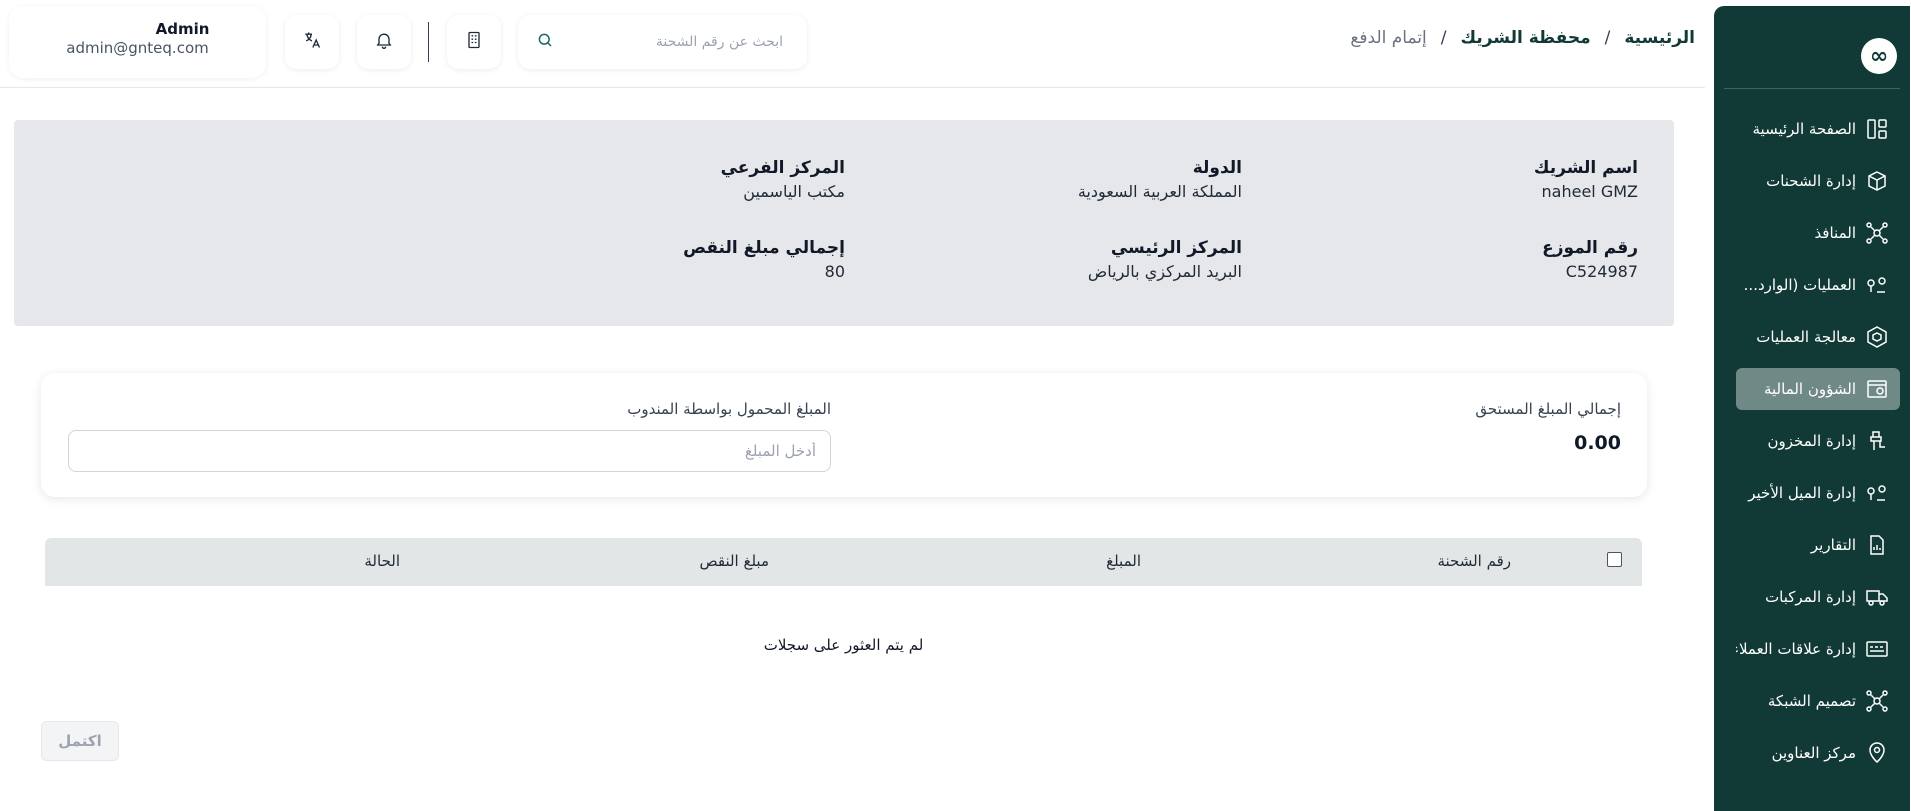 The height and width of the screenshot is (811, 1911). I want to click on breadcrumb: الرئيسية / محفظة الشريك / إتمام الدفع, so click(1522, 38).